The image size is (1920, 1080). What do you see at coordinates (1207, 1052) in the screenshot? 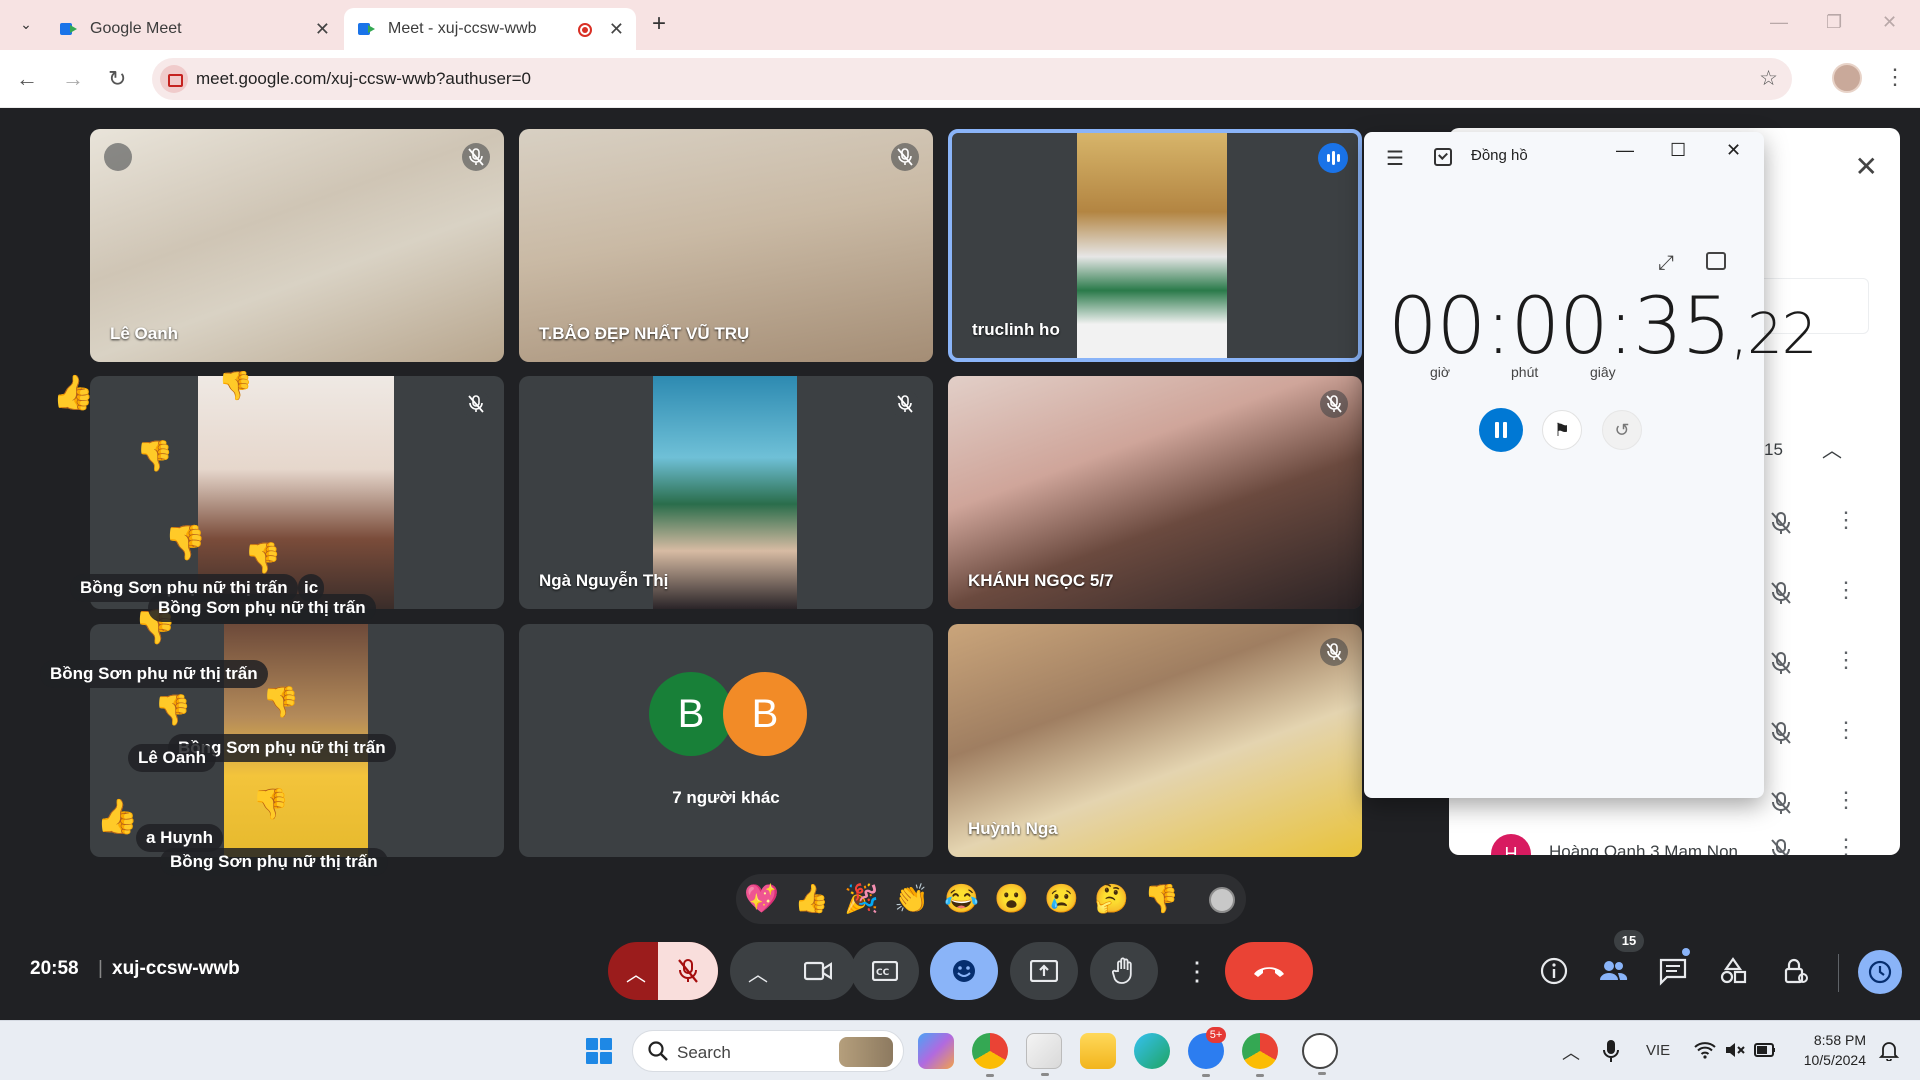
I see `zalo-app-icon: 5+` at bounding box center [1207, 1052].